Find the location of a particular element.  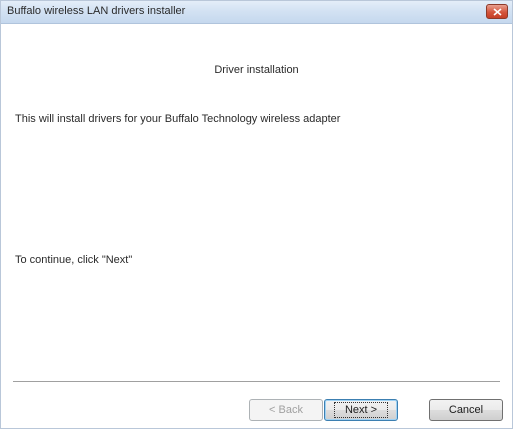

continue-instruction: To continue, click "Next" is located at coordinates (74, 260).